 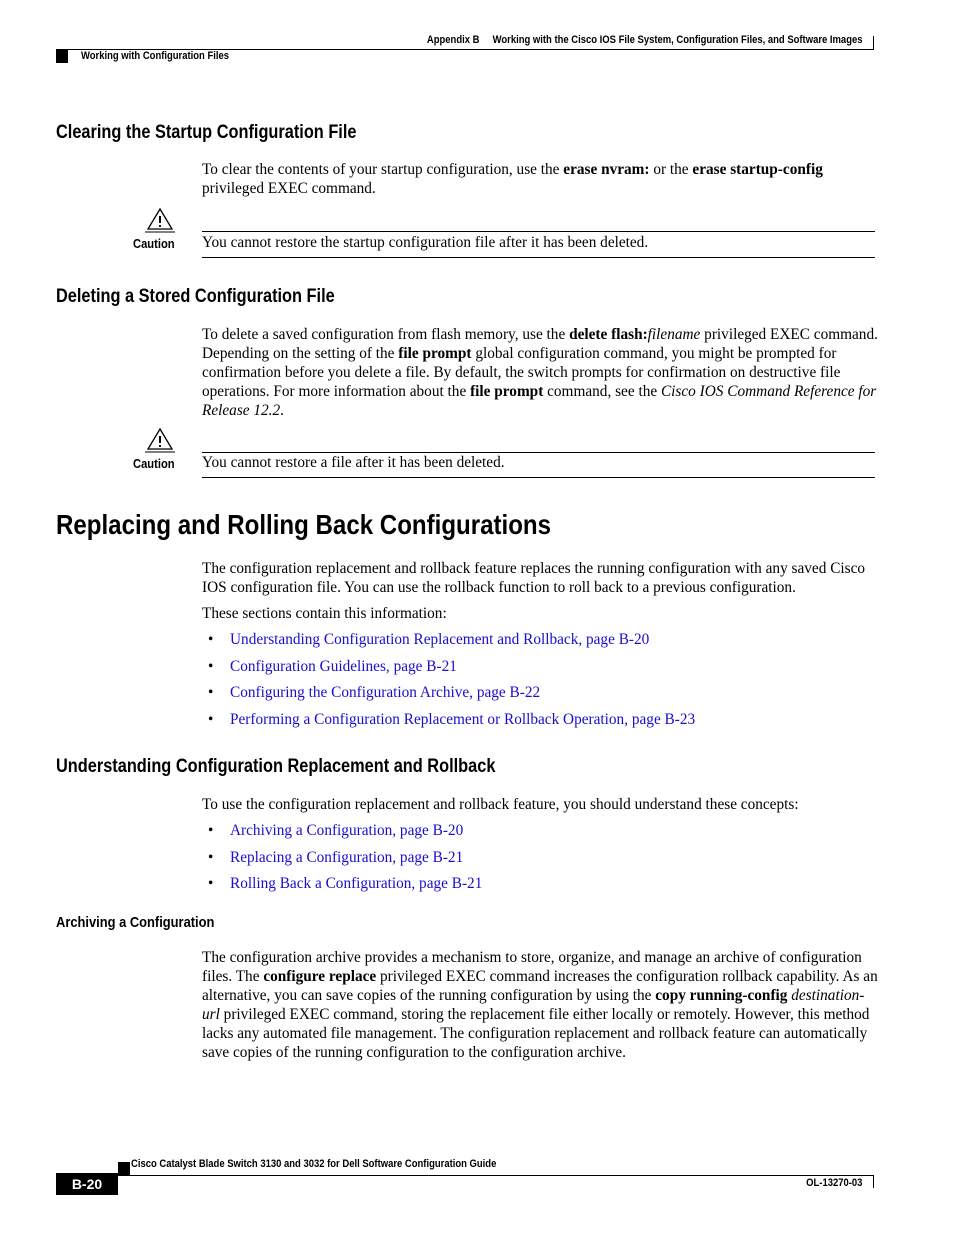 I want to click on appendix-label: Appendix B, so click(x=452, y=40).